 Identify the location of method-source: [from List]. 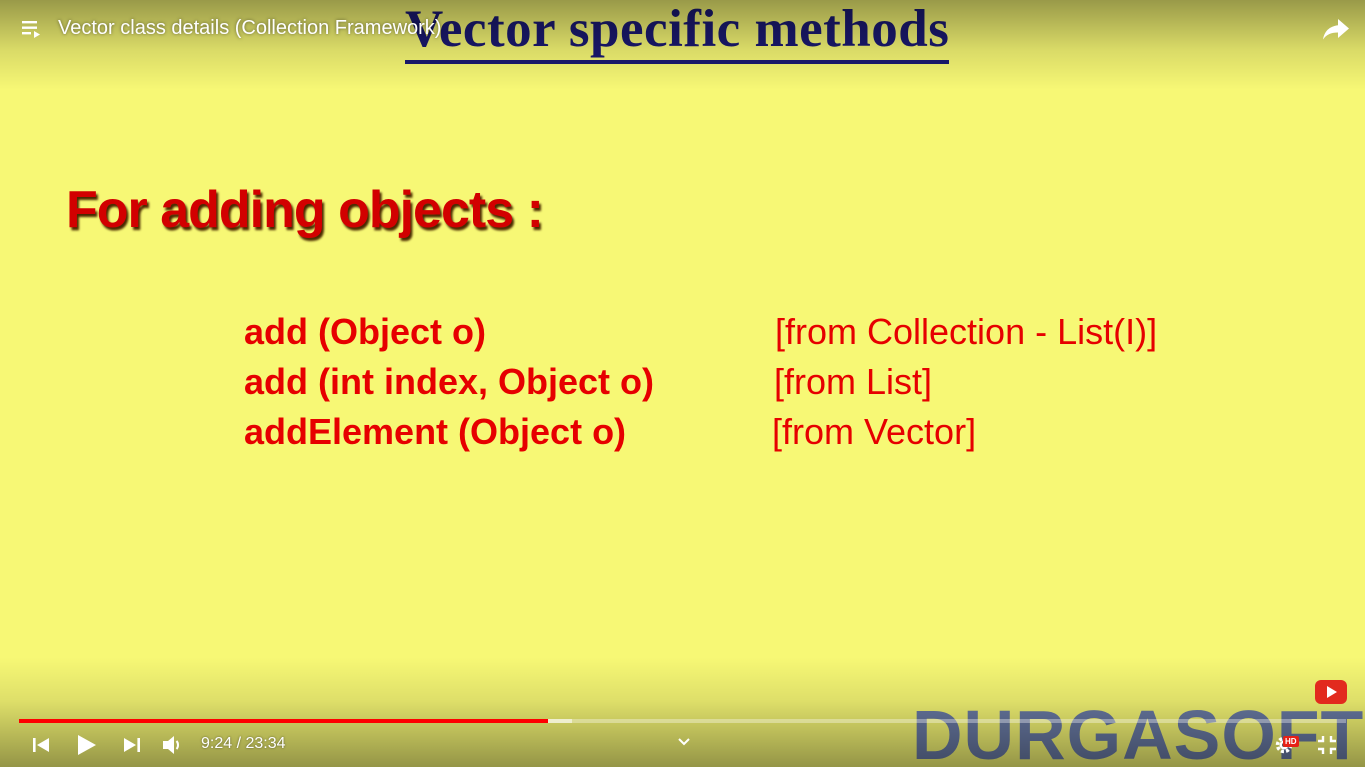
(853, 381).